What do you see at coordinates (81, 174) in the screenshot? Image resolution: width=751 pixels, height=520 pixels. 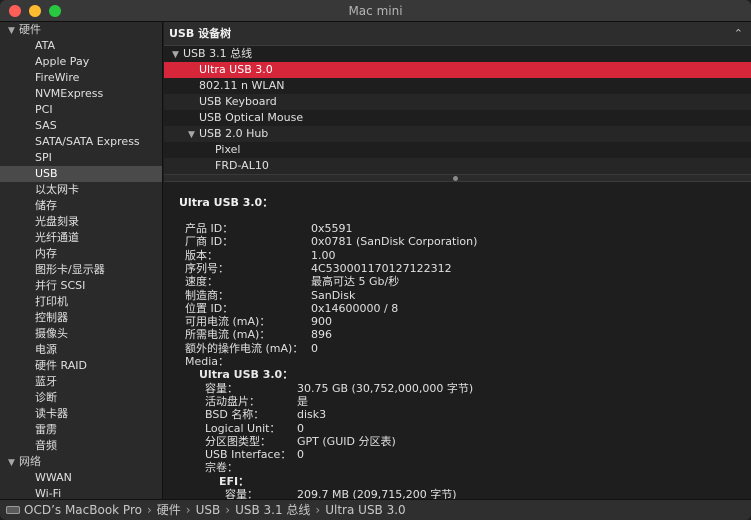 I see `sidebar-item: USB` at bounding box center [81, 174].